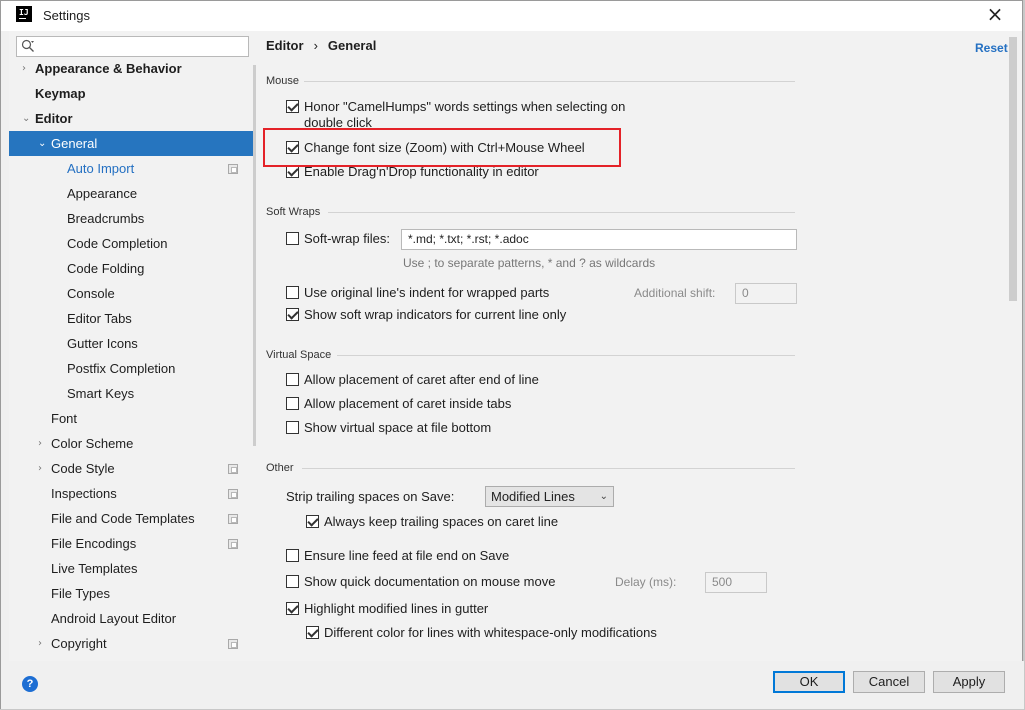  Describe the element at coordinates (293, 212) in the screenshot. I see `section-soft-wraps: Soft Wraps` at that location.